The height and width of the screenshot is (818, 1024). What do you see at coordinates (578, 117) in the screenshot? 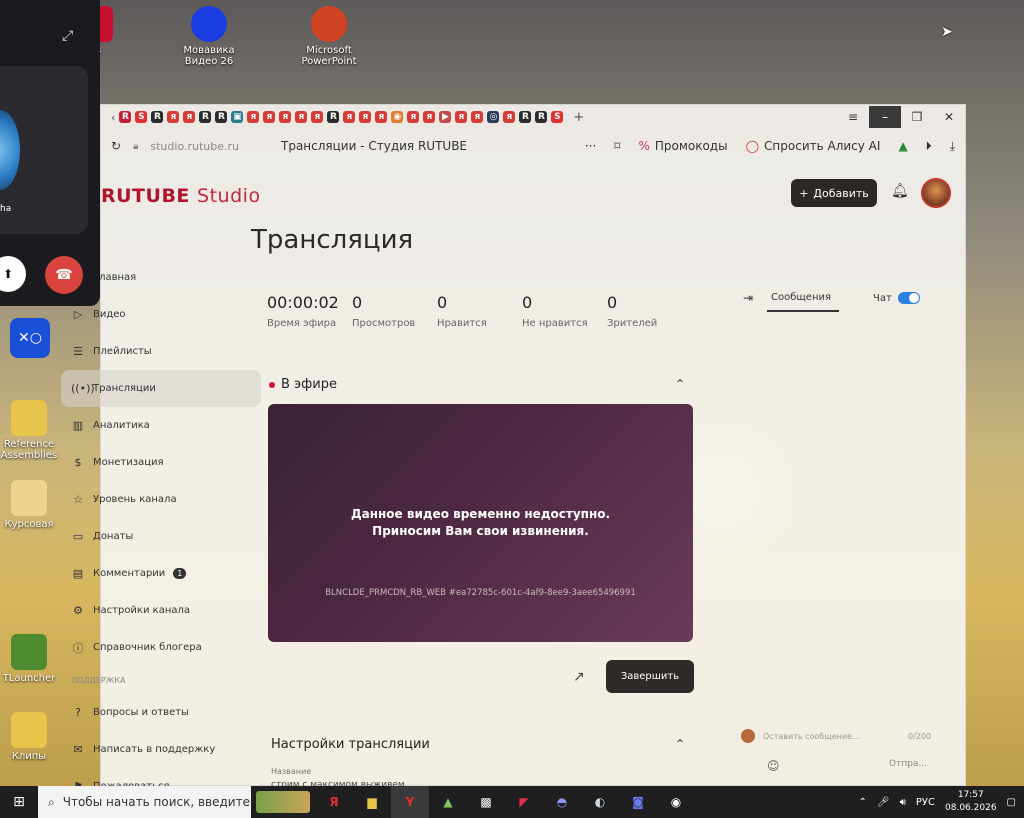
I see `new-tab-icon: +` at bounding box center [578, 117].